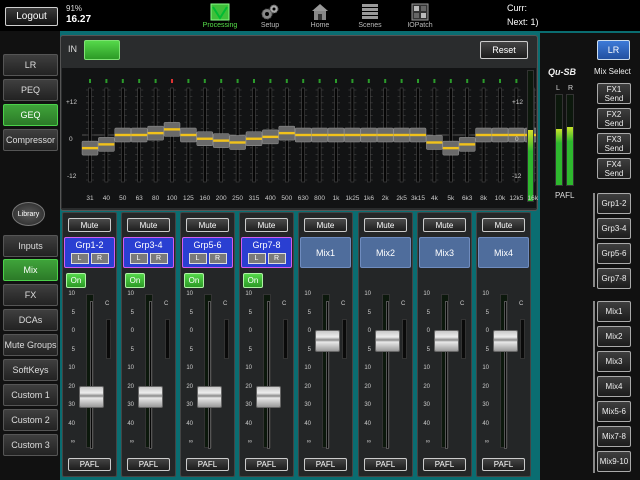  What do you see at coordinates (614, 278) in the screenshot?
I see `group-select-button: Grp7-8` at bounding box center [614, 278].